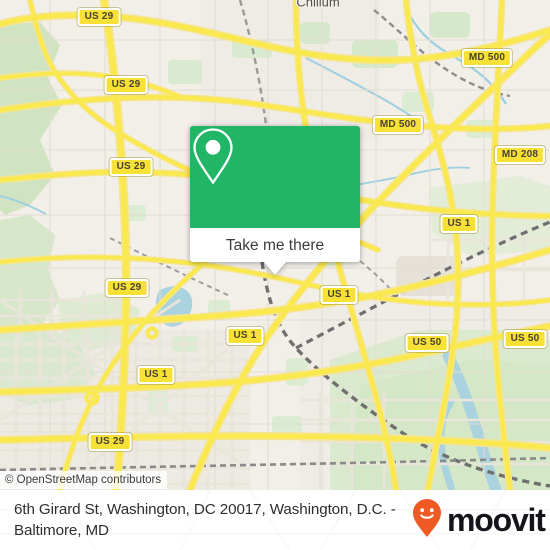  I want to click on take-me-there-button: Take me there, so click(275, 245).